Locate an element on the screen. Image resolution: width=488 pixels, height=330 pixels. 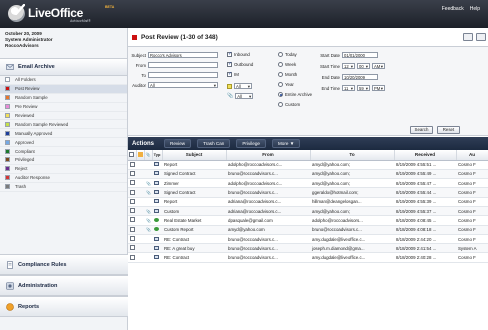
sidebar-folder-item: All Folders is located at coordinates (63, 80).